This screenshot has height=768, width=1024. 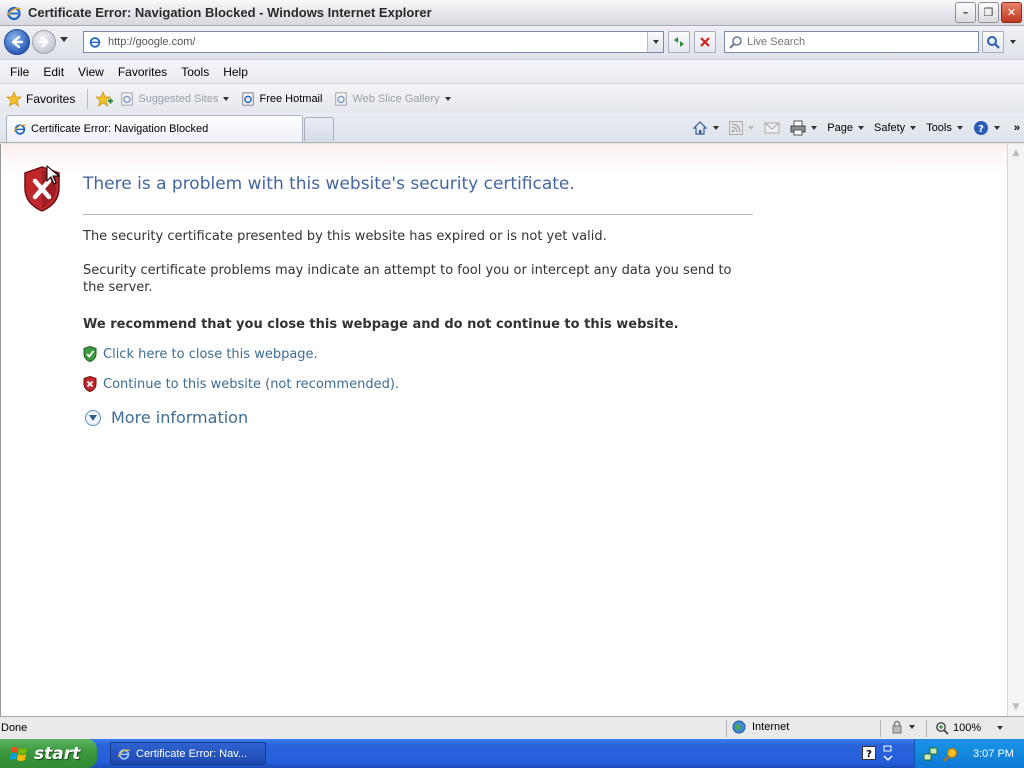 I want to click on more-commands-button: », so click(x=1017, y=128).